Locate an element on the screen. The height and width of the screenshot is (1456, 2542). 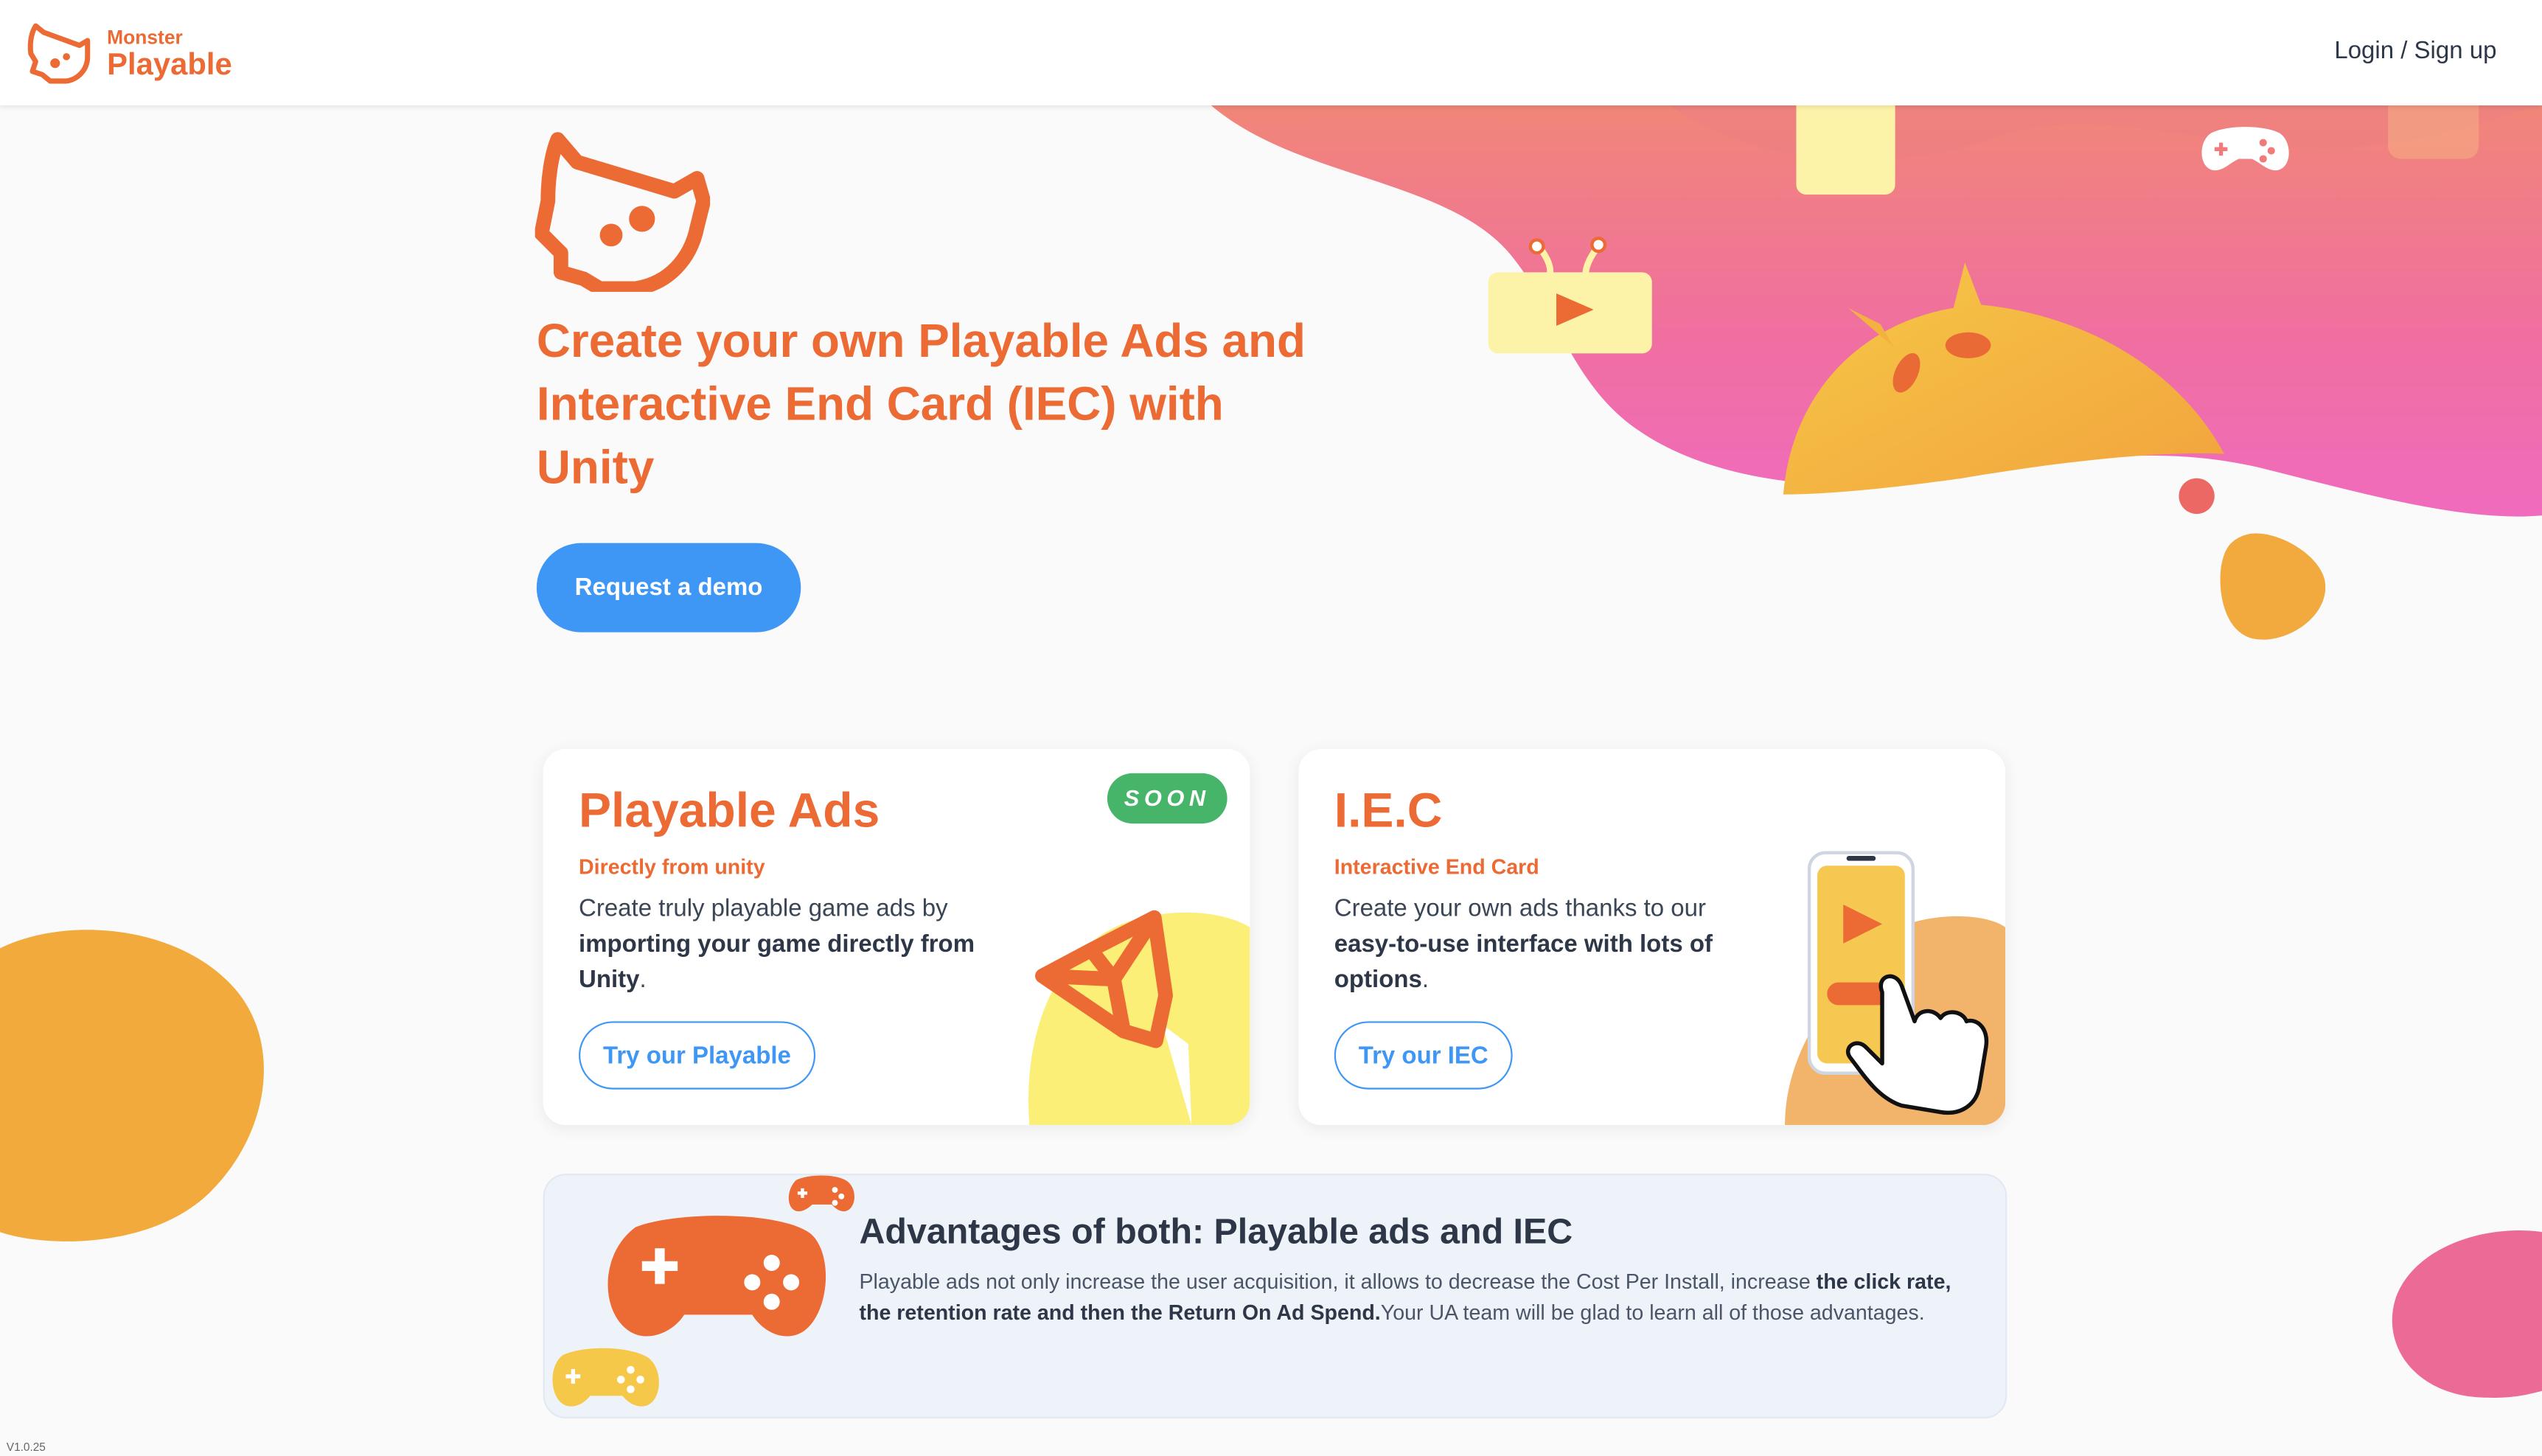
try-playable-button: Try our Playable is located at coordinates (697, 1055).